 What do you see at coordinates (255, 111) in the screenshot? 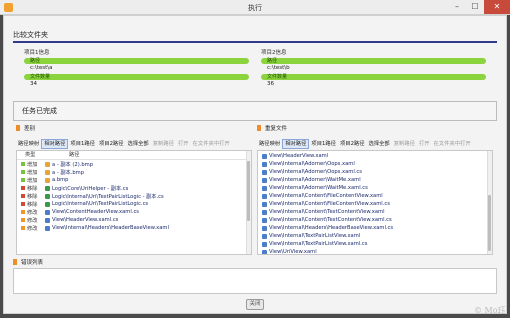
I see `status-message: 任务已完成` at bounding box center [255, 111].